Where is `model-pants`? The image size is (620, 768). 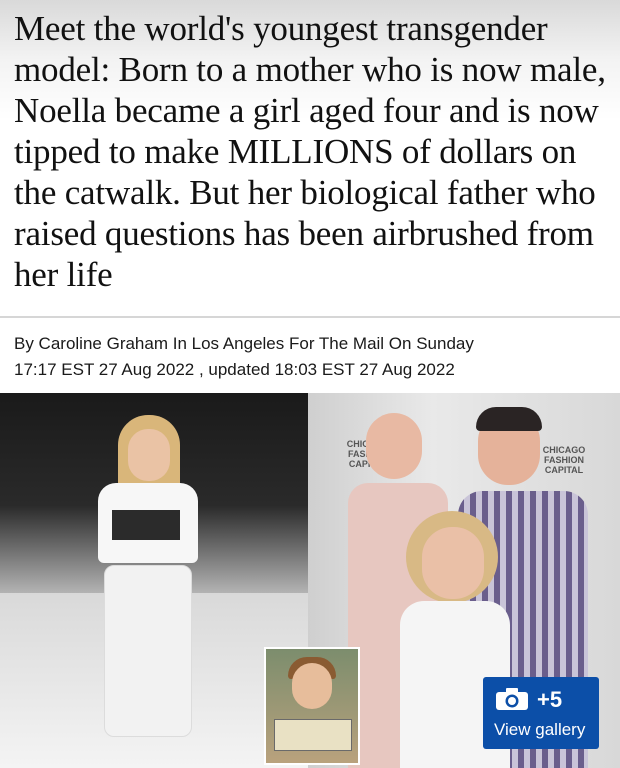 model-pants is located at coordinates (148, 651).